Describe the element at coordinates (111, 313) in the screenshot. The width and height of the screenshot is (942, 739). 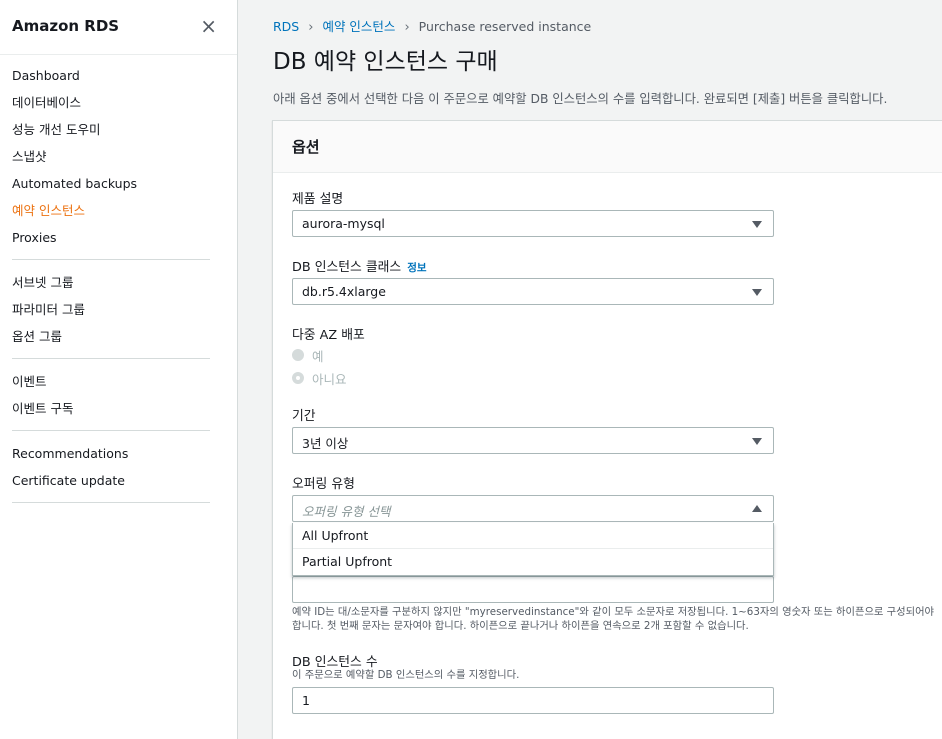
I see `sidebar-item-parameter-groups: 파라미터 그룹` at that location.